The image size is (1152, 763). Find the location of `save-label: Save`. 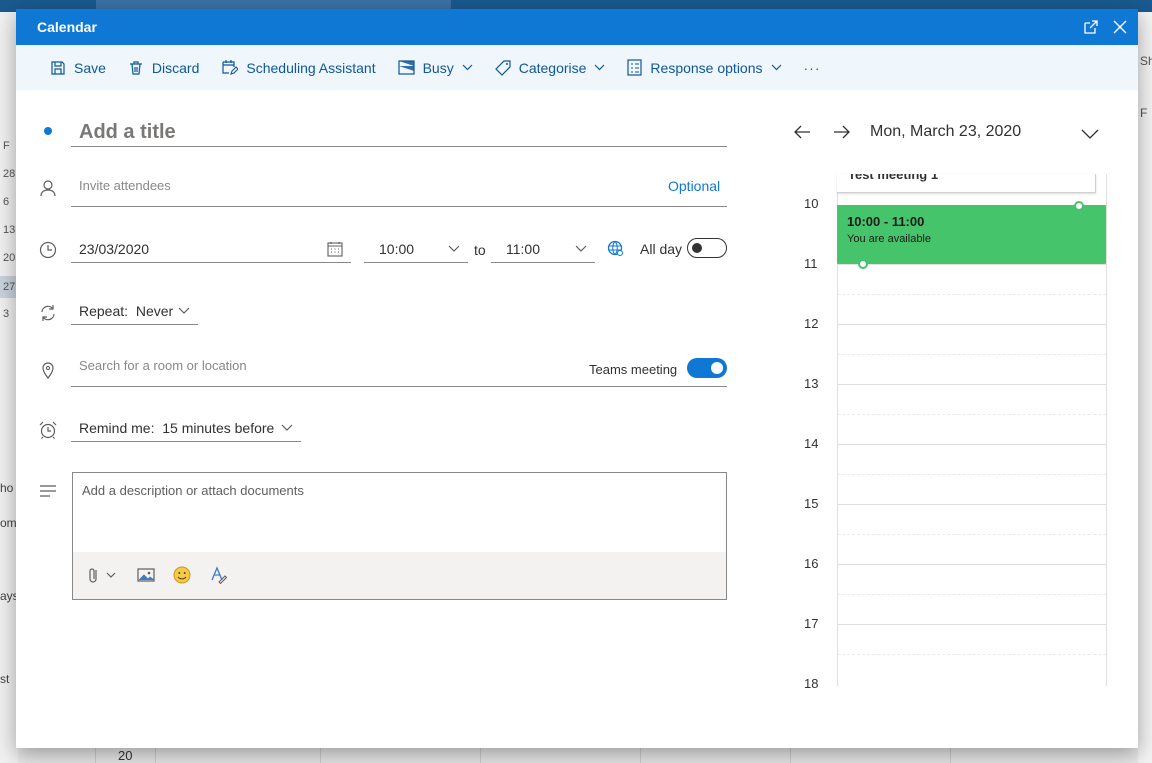

save-label: Save is located at coordinates (90, 67).